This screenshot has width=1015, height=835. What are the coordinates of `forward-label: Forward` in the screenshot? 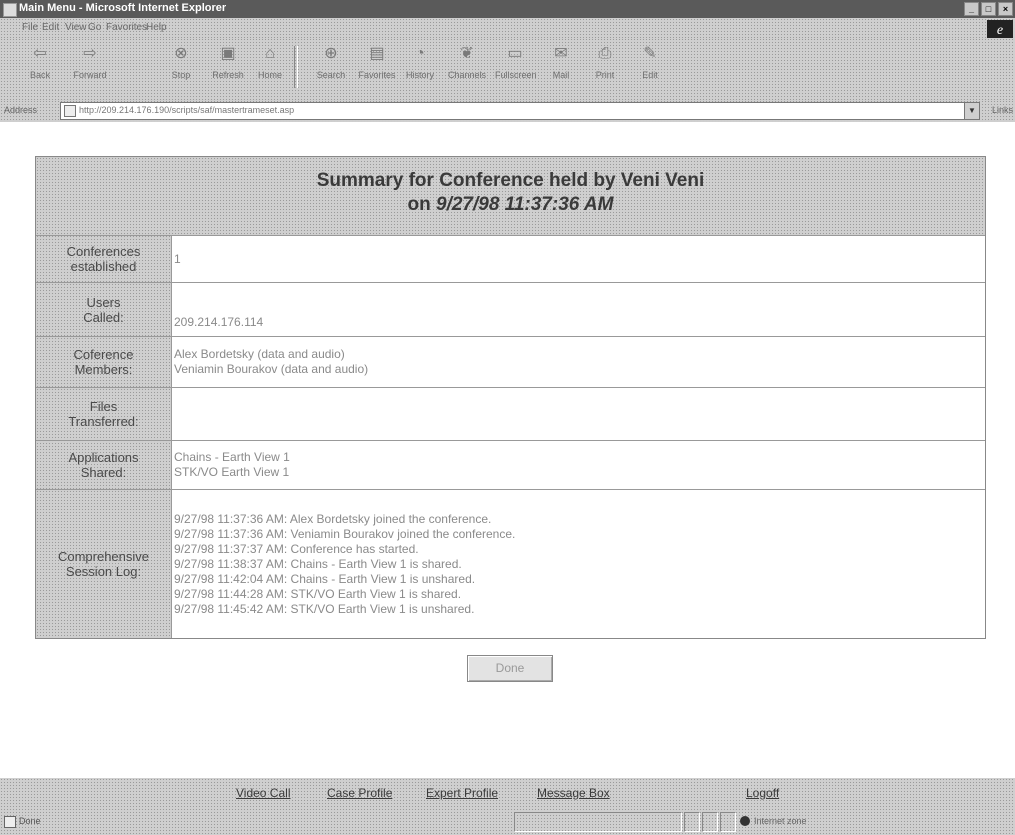 It's located at (90, 75).